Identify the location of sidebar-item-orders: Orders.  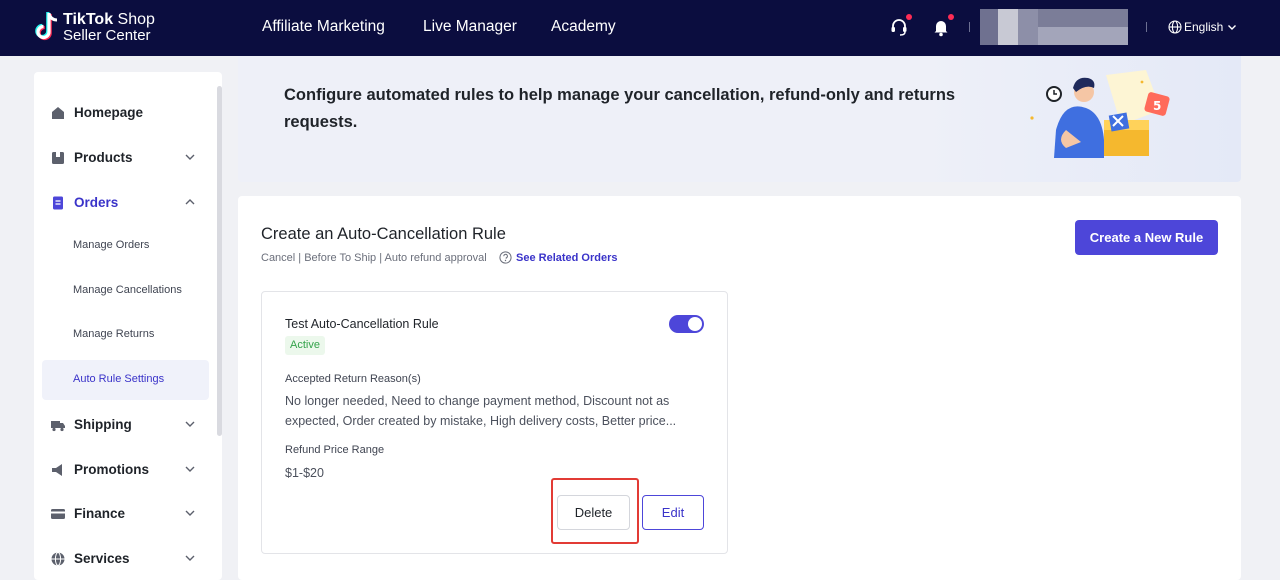
(124, 202).